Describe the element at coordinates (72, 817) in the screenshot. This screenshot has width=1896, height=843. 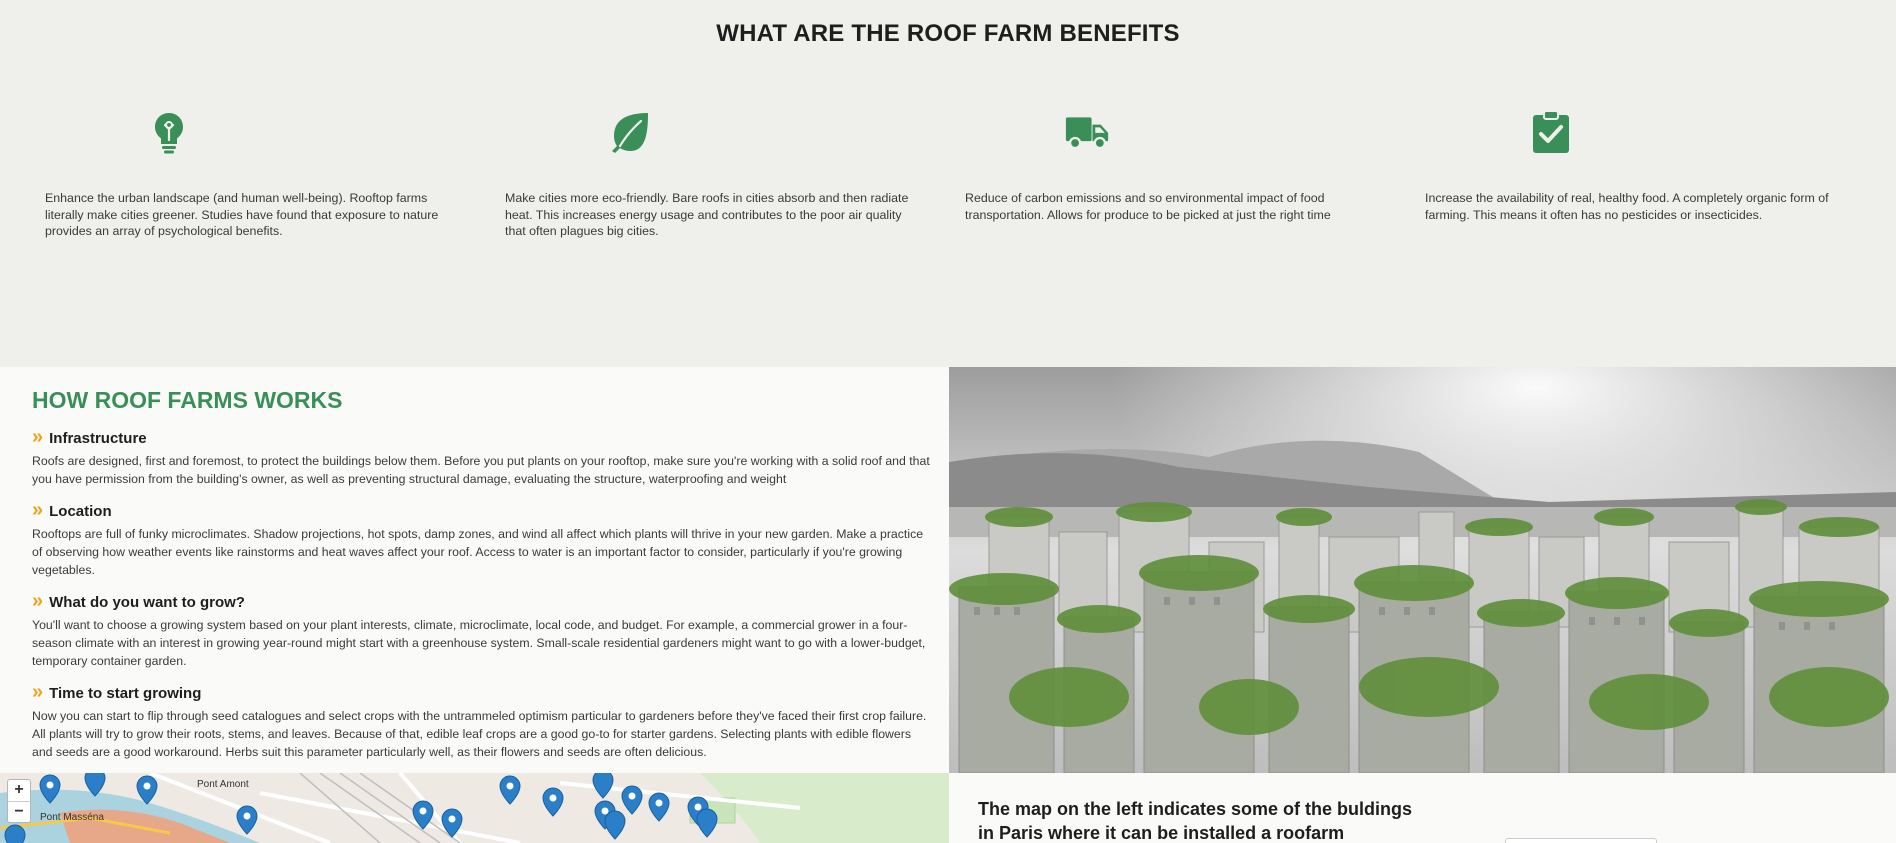
I see `map-label: Pont Masséna` at that location.